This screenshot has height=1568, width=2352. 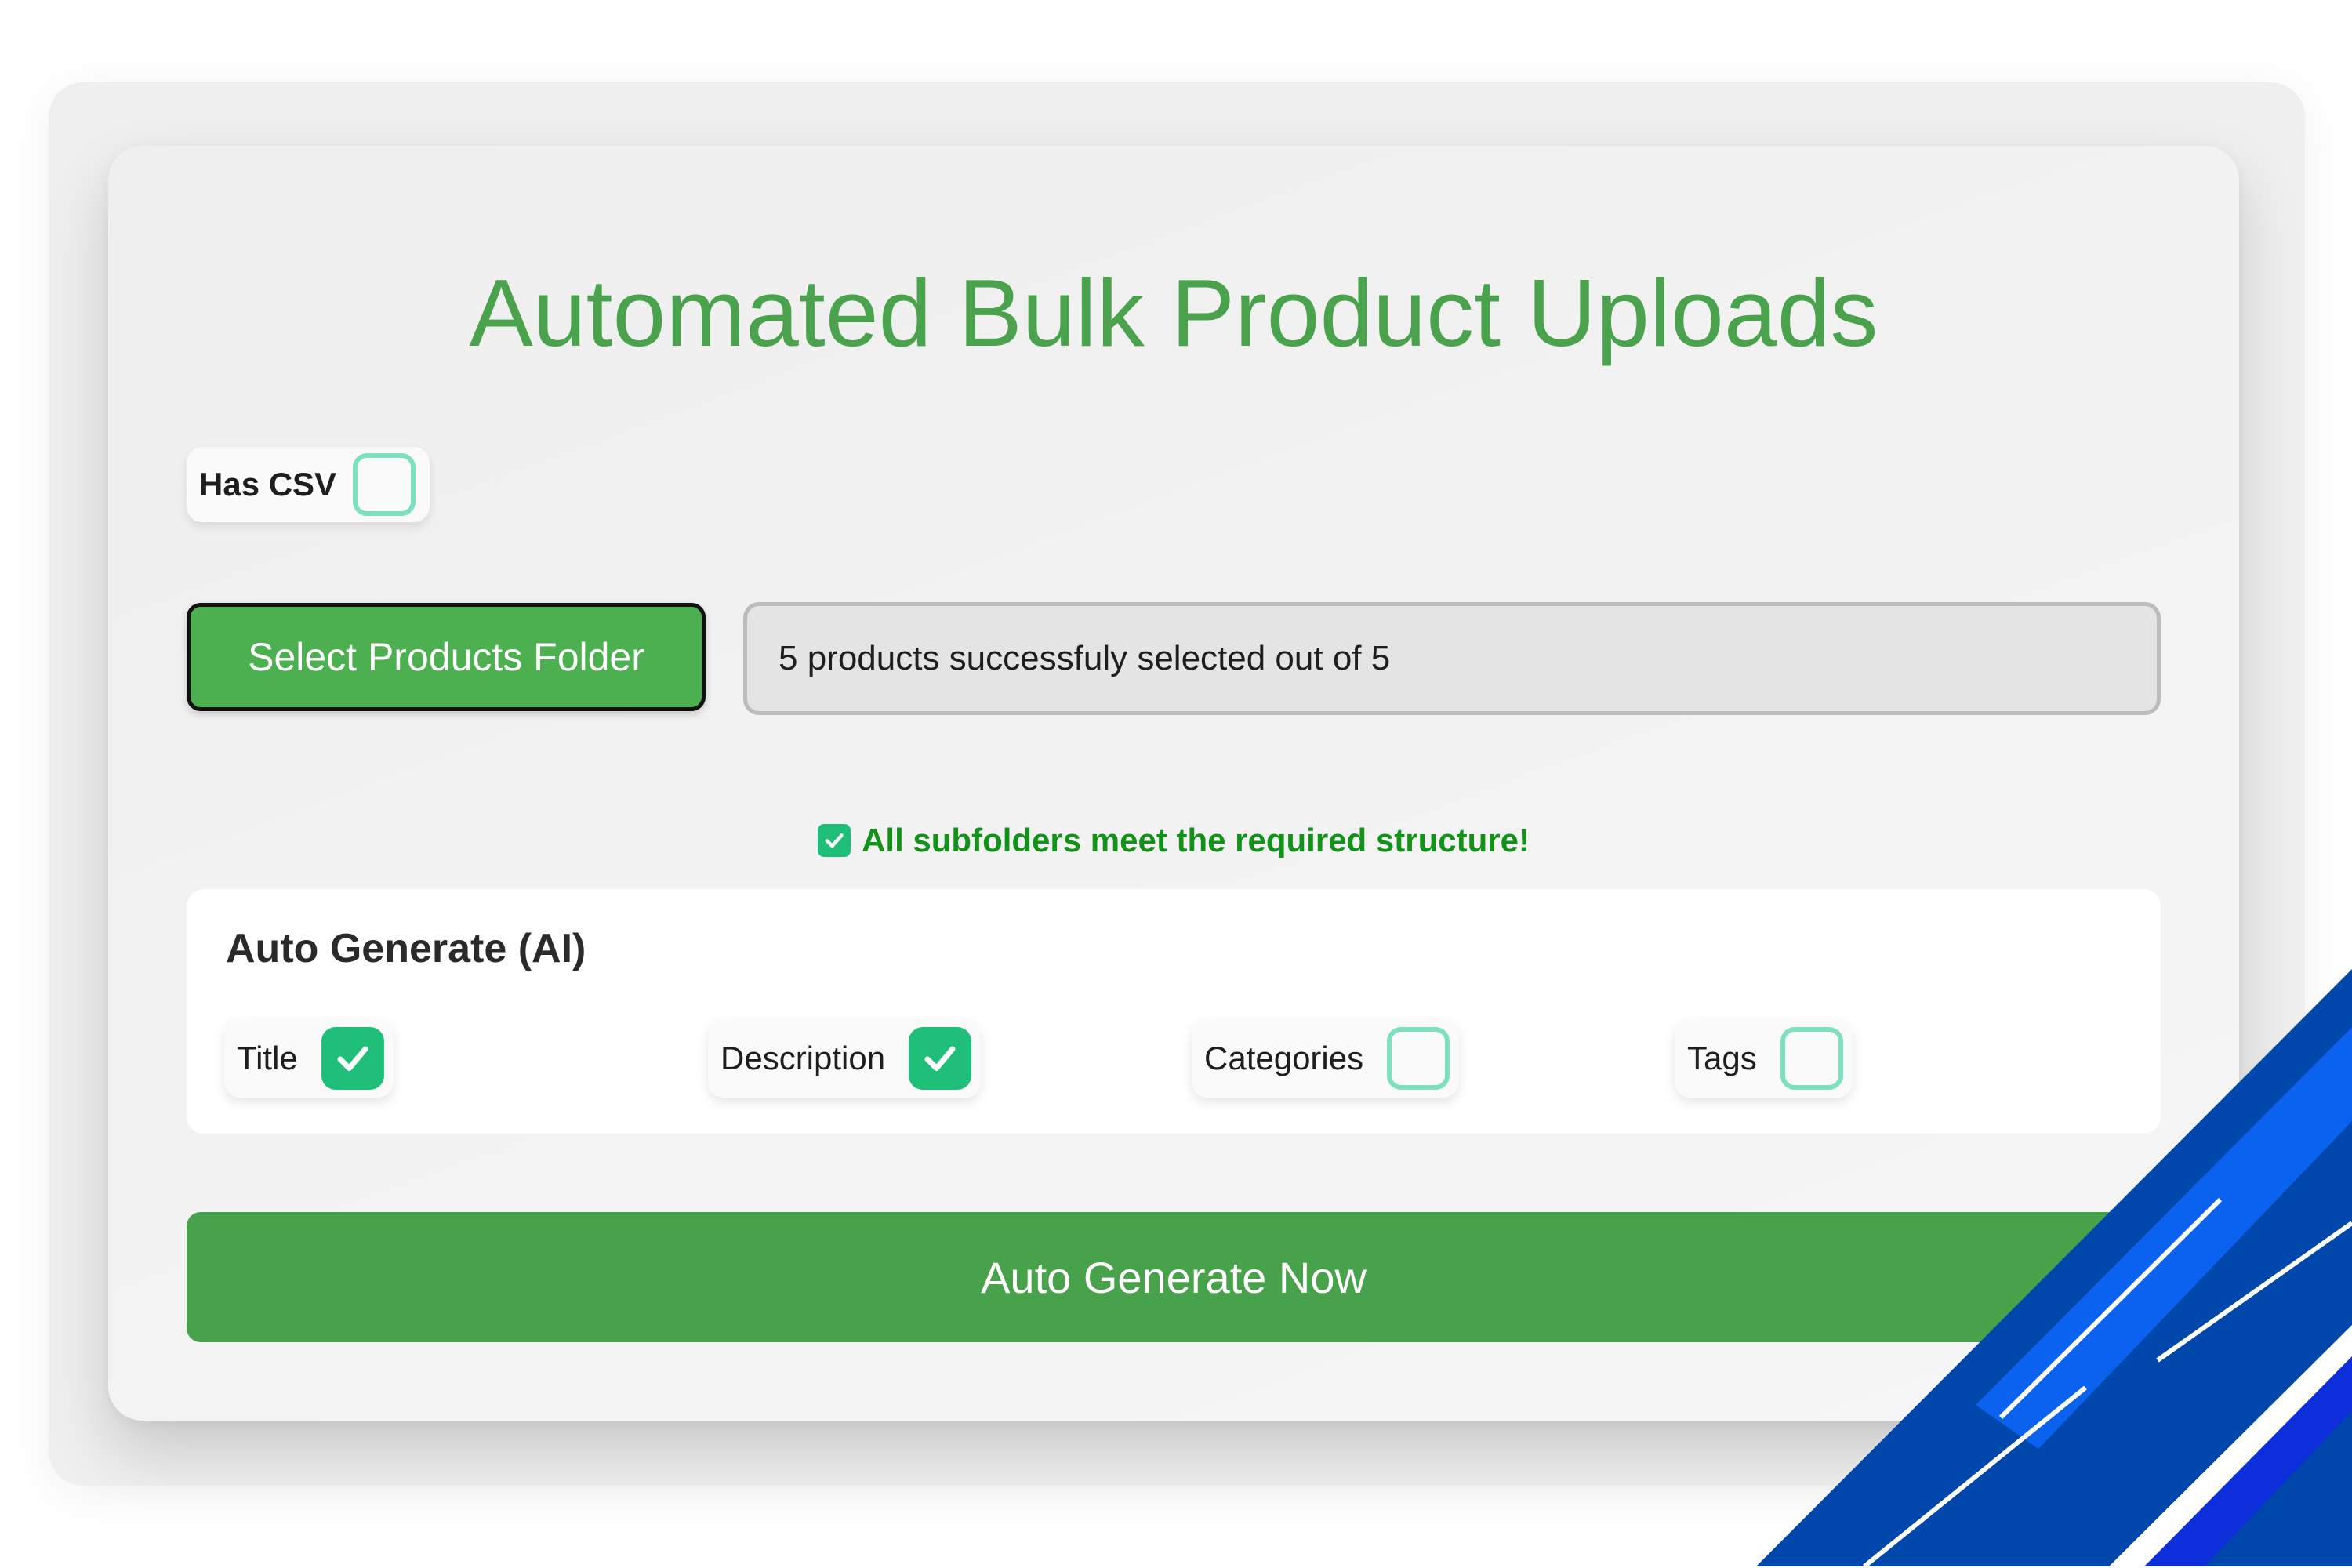 I want to click on option-categories: Categories, so click(x=1326, y=1058).